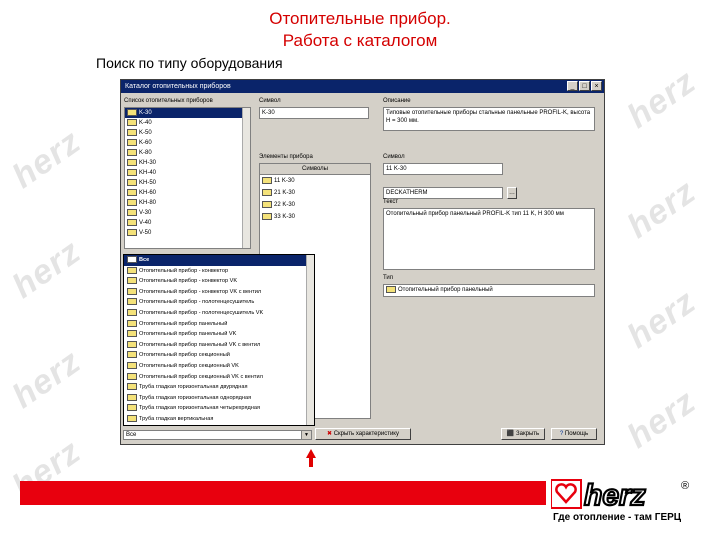 The width and height of the screenshot is (720, 540). Describe the element at coordinates (617, 517) in the screenshot. I see `tagline: Где отопление - там ГЕРЦ` at that location.